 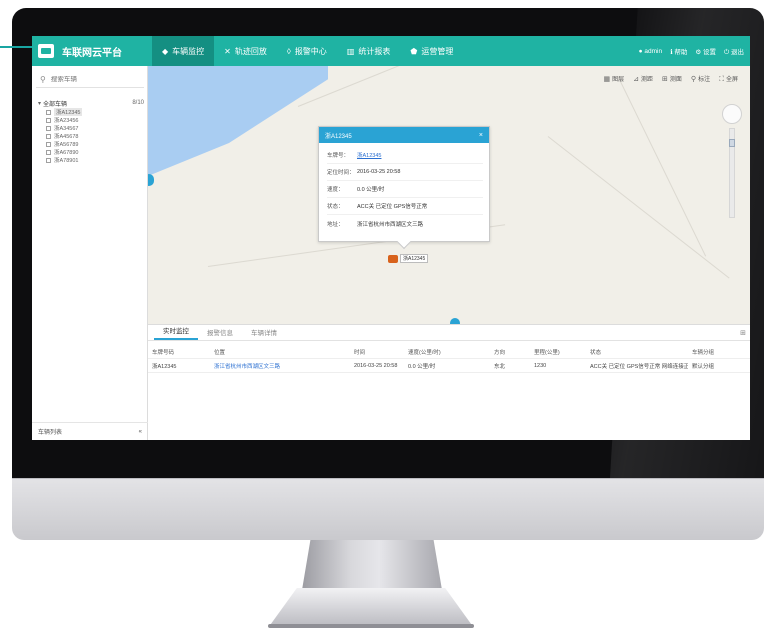 What do you see at coordinates (392, 207) in the screenshot?
I see `popup-row-value: ACC关 已定位 GPS信号正常` at bounding box center [392, 207].